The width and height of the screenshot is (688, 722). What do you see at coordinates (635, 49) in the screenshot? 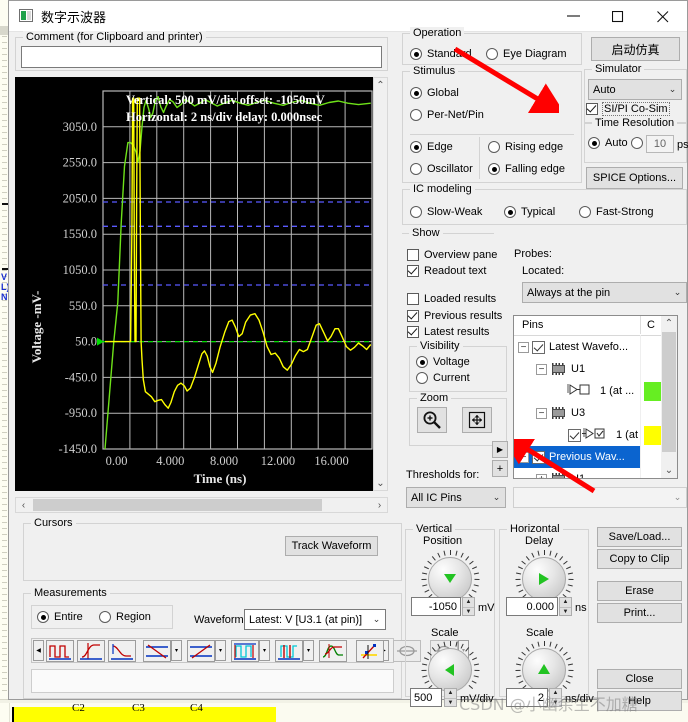
I see `run-simulation-button: 启动仿真` at bounding box center [635, 49].